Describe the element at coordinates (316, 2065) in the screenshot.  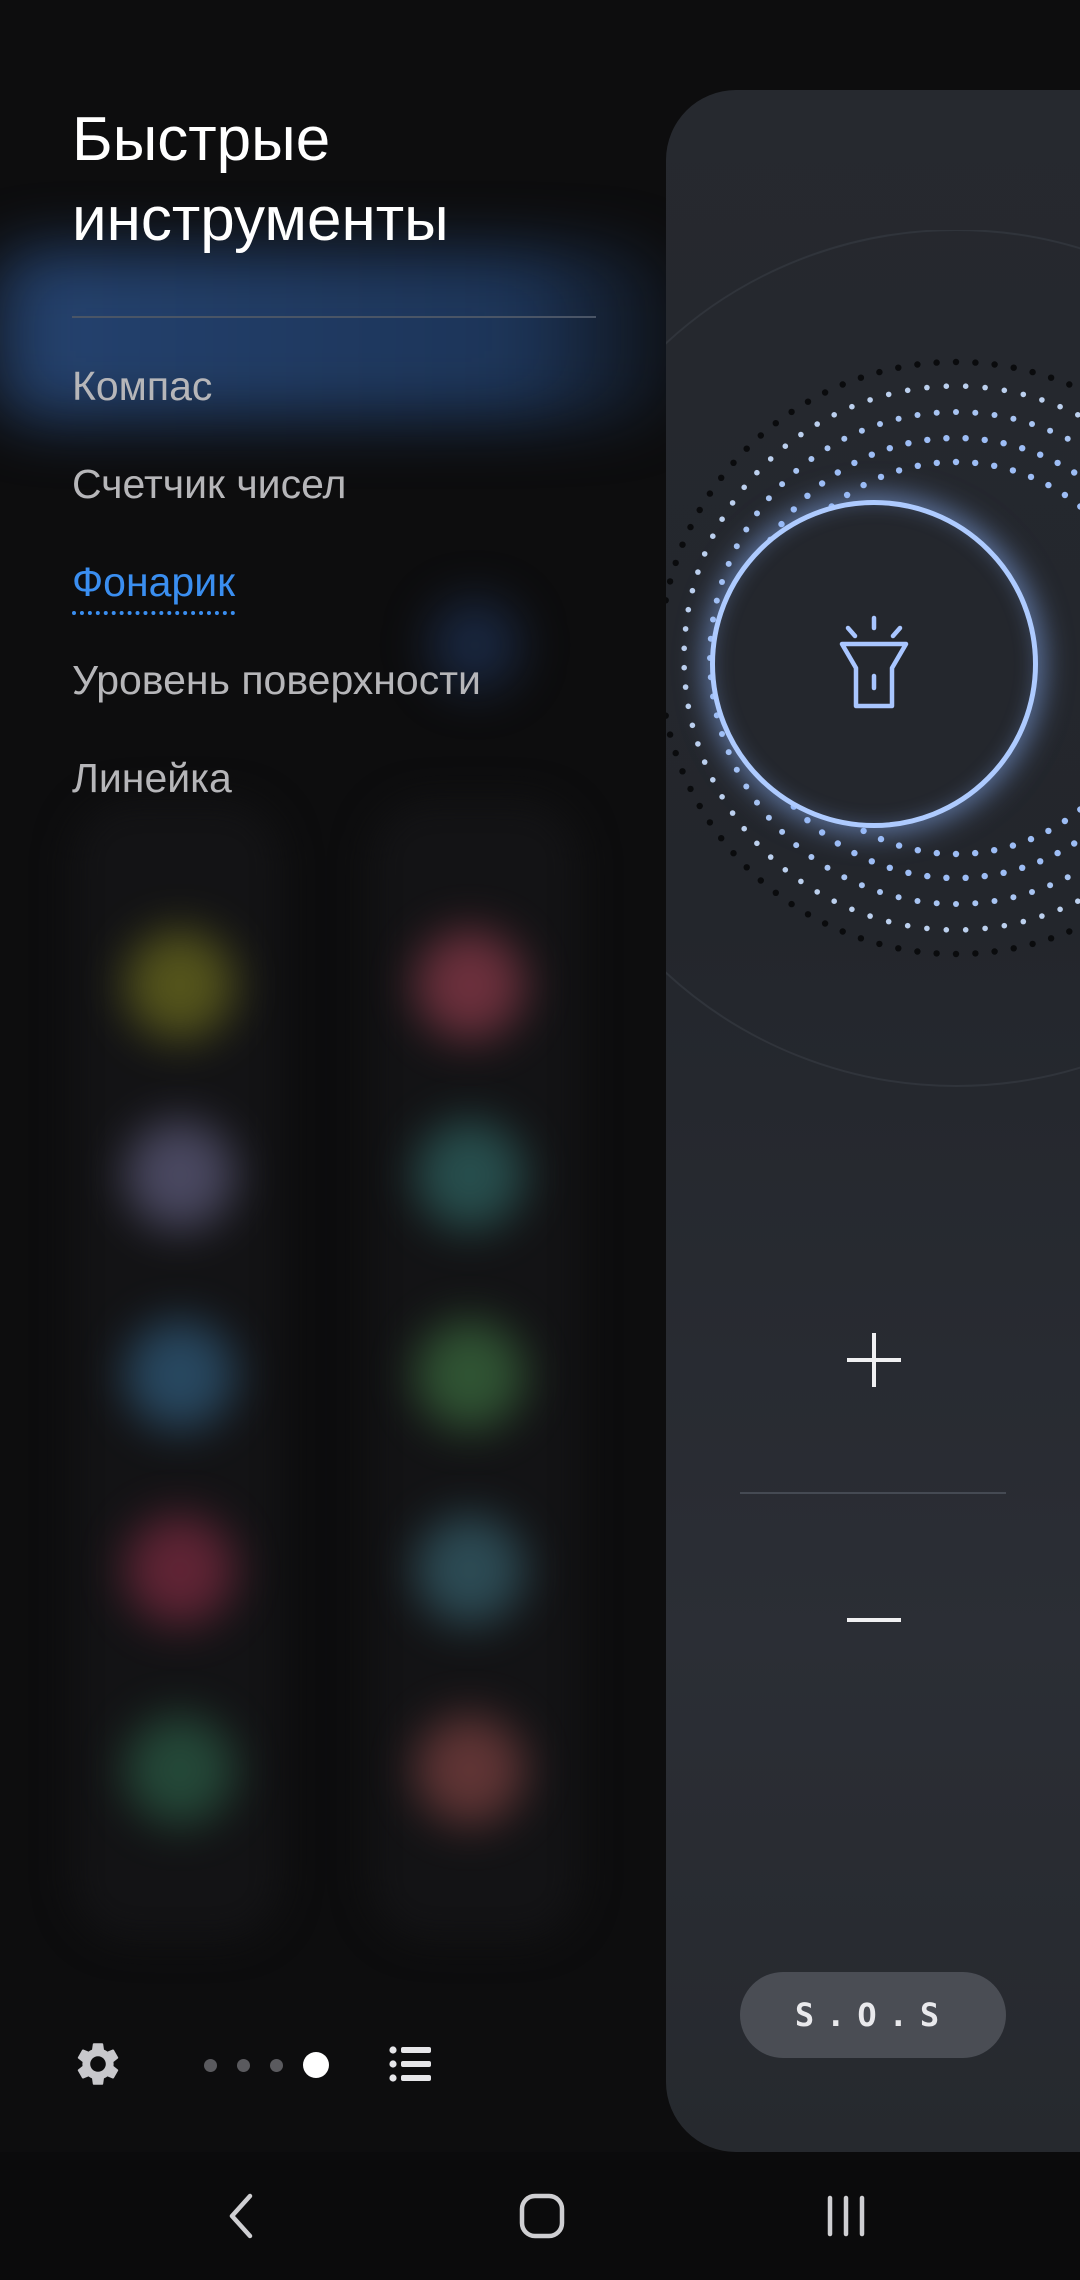
I see `page-dot-current` at that location.